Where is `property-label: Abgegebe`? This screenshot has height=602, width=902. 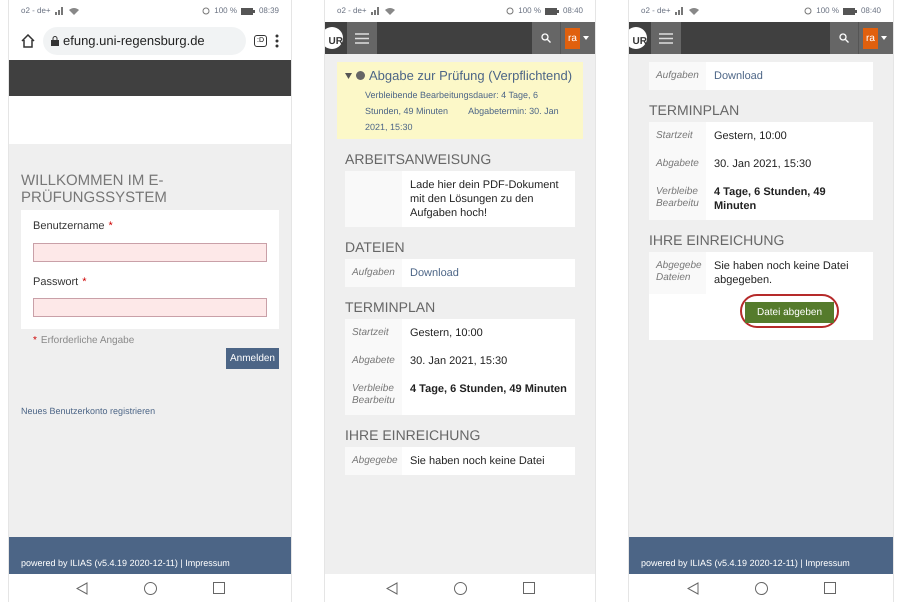 property-label: Abgegebe is located at coordinates (373, 460).